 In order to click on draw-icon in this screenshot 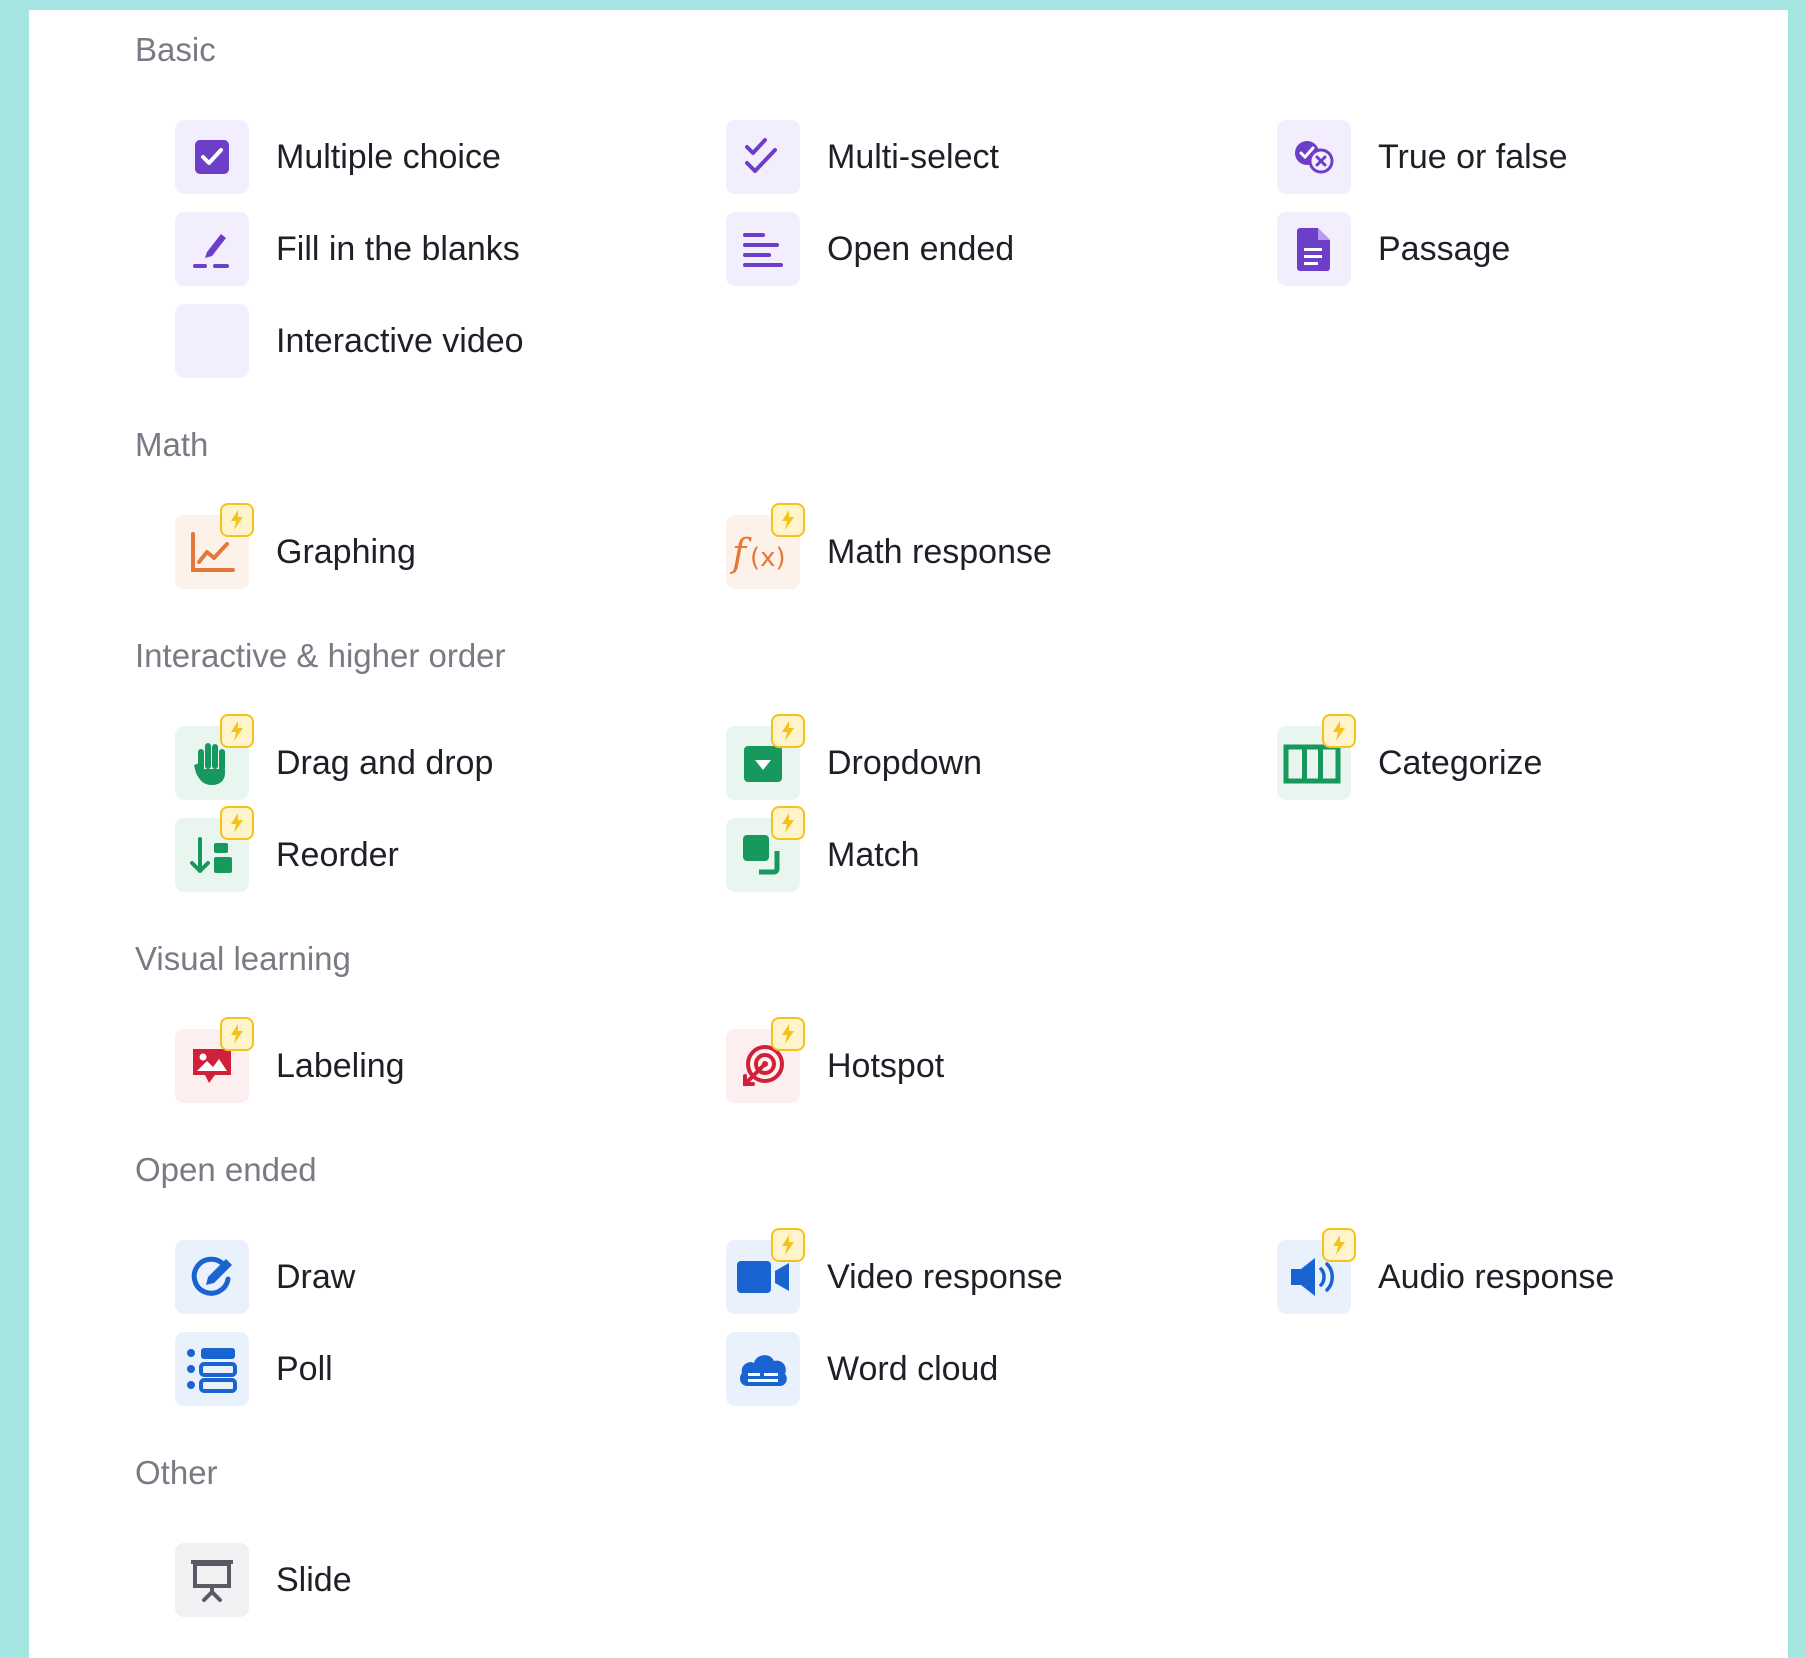, I will do `click(211, 1276)`.